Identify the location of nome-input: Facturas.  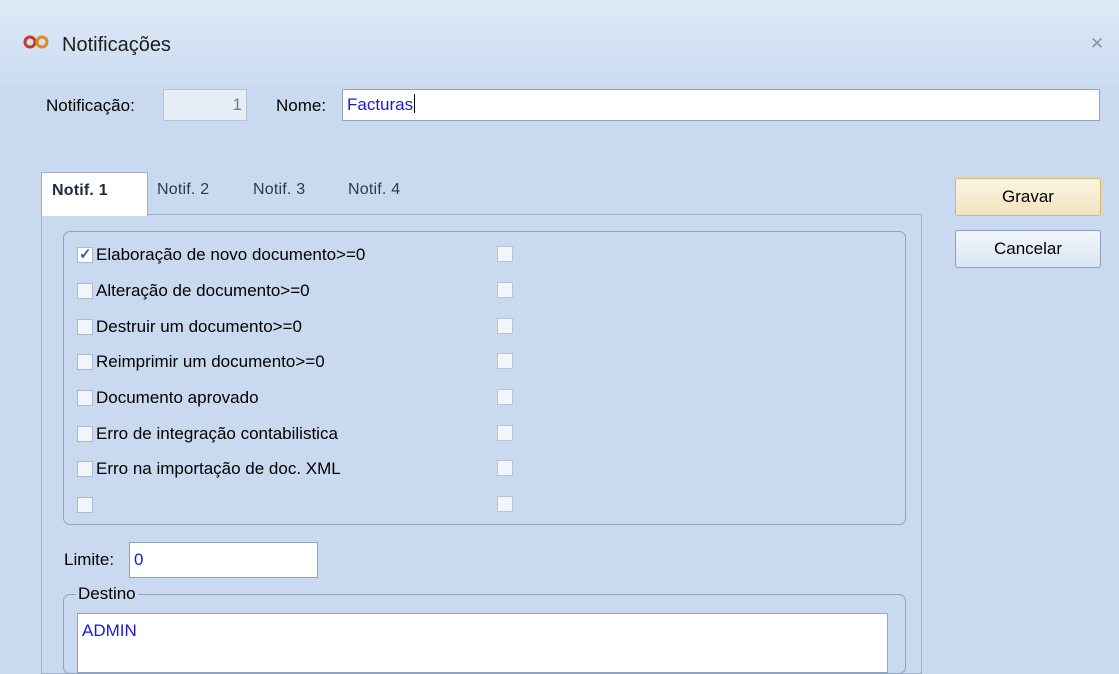
(721, 105).